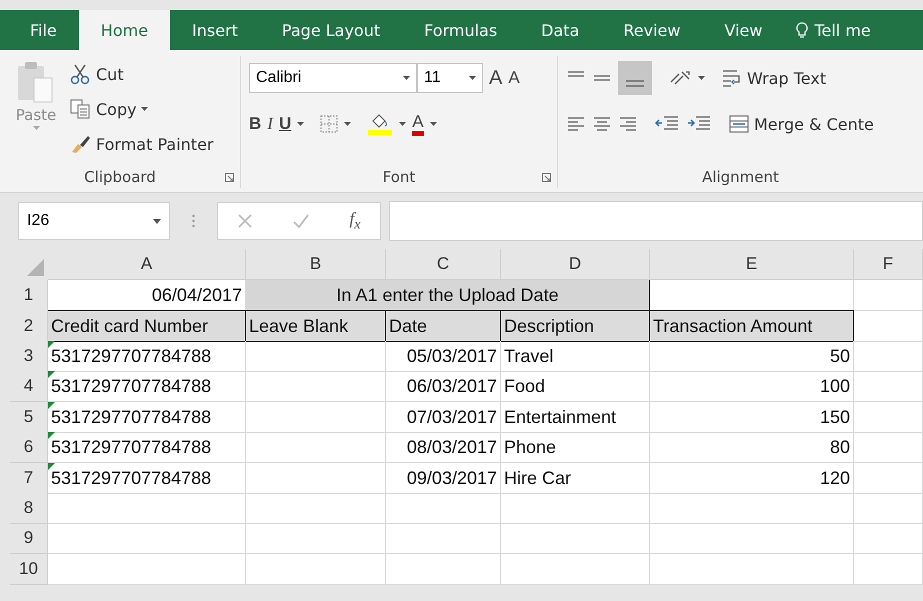  I want to click on row-header: 9, so click(29, 539).